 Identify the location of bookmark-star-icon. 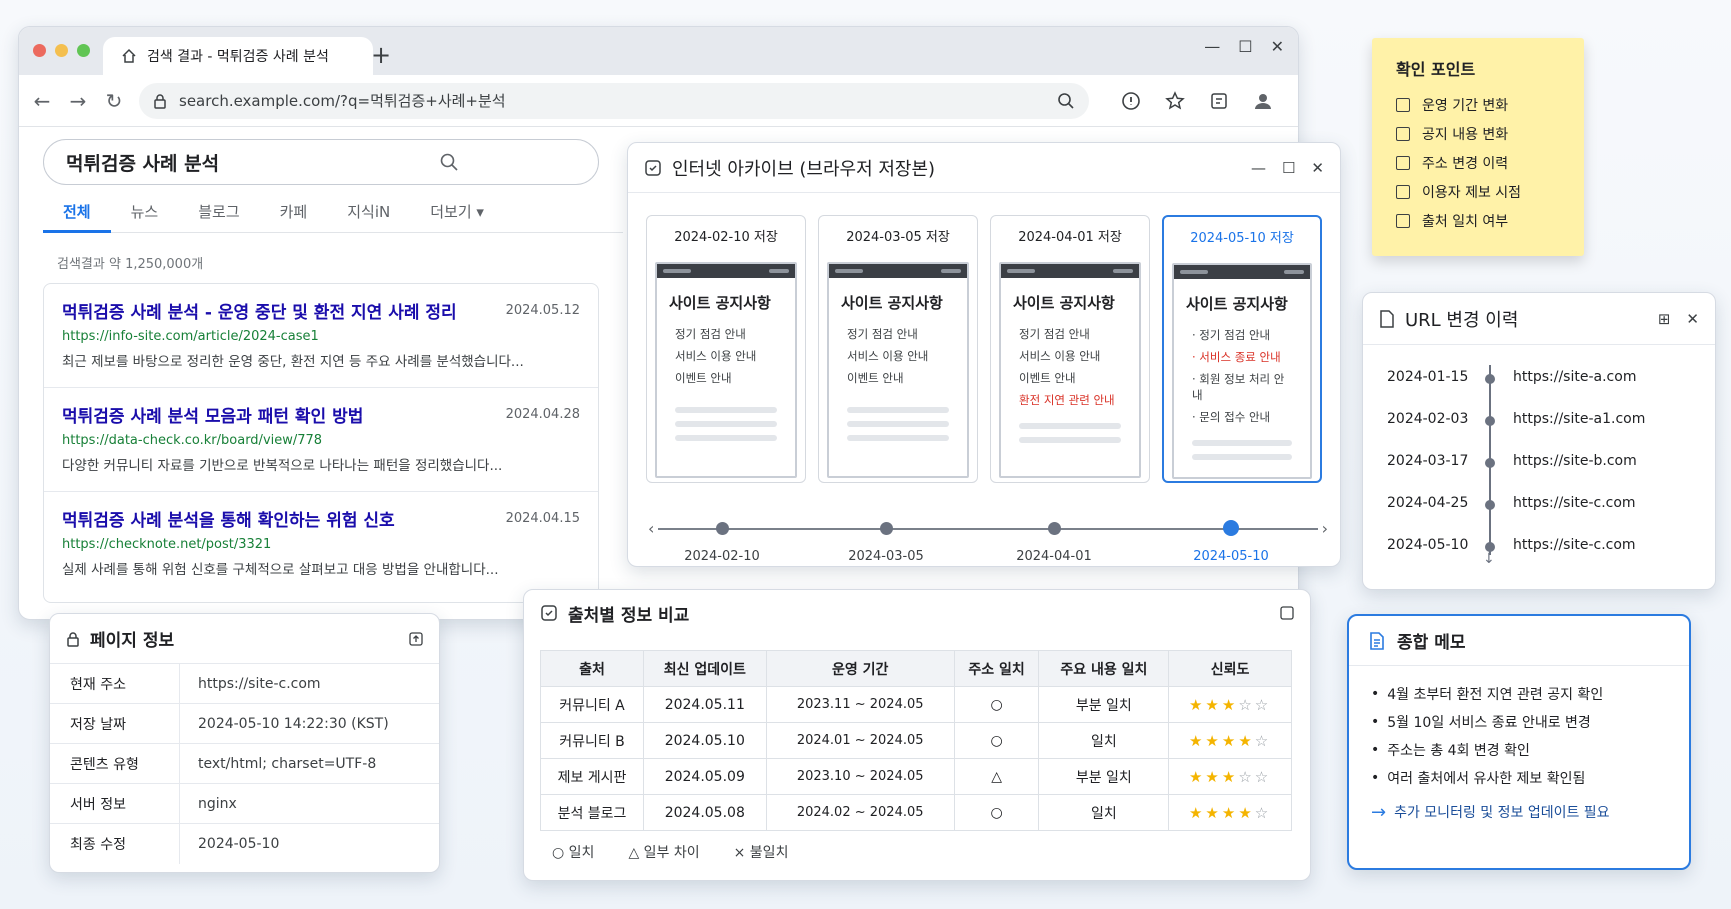
(1175, 100).